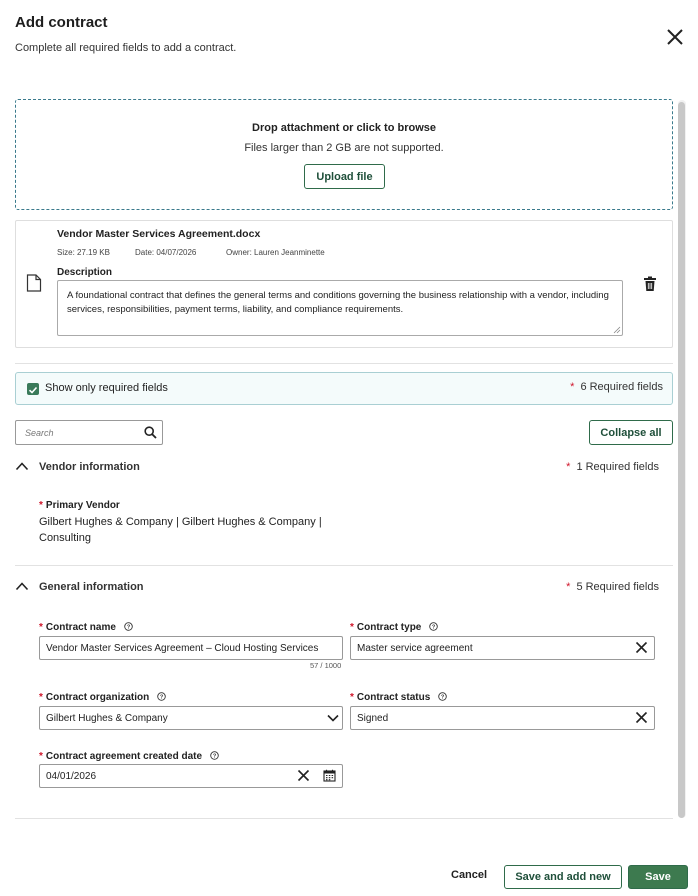 The width and height of the screenshot is (698, 896). What do you see at coordinates (275, 252) in the screenshot?
I see `file-owner: Owner: Lauren Jeanminette` at bounding box center [275, 252].